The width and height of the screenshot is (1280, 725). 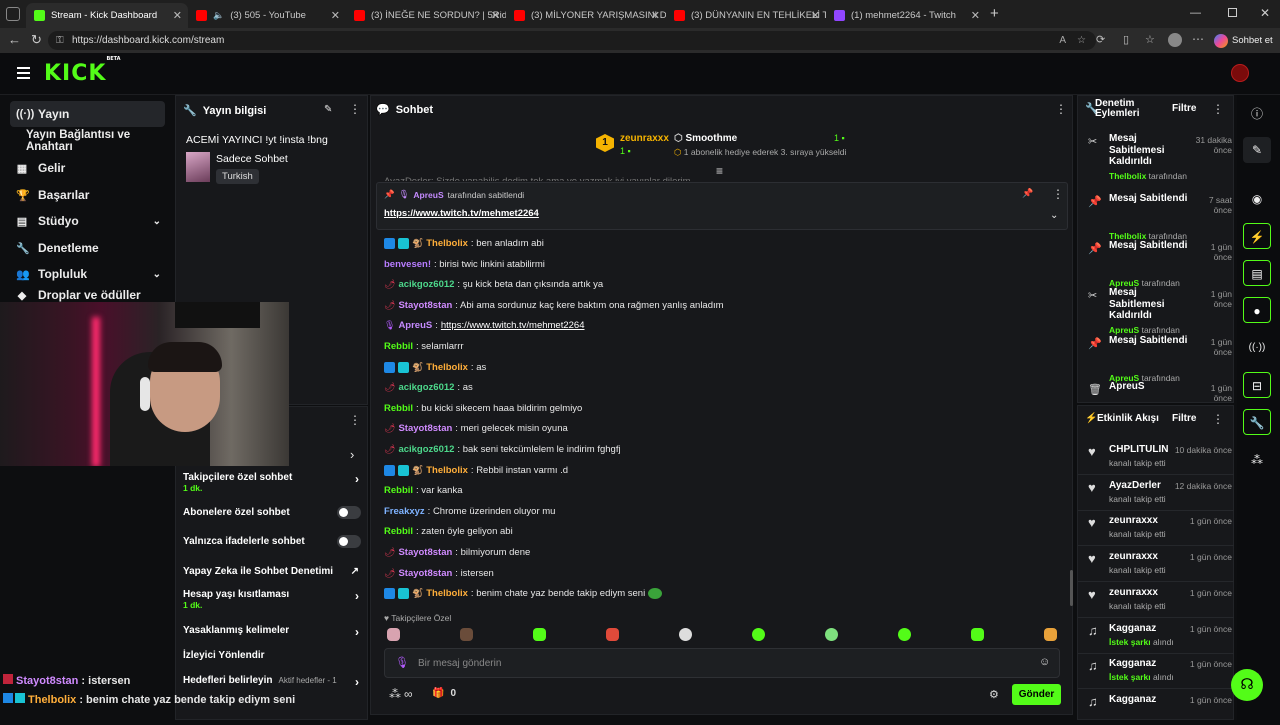 I want to click on chat-username: benvesen!, so click(x=407, y=264).